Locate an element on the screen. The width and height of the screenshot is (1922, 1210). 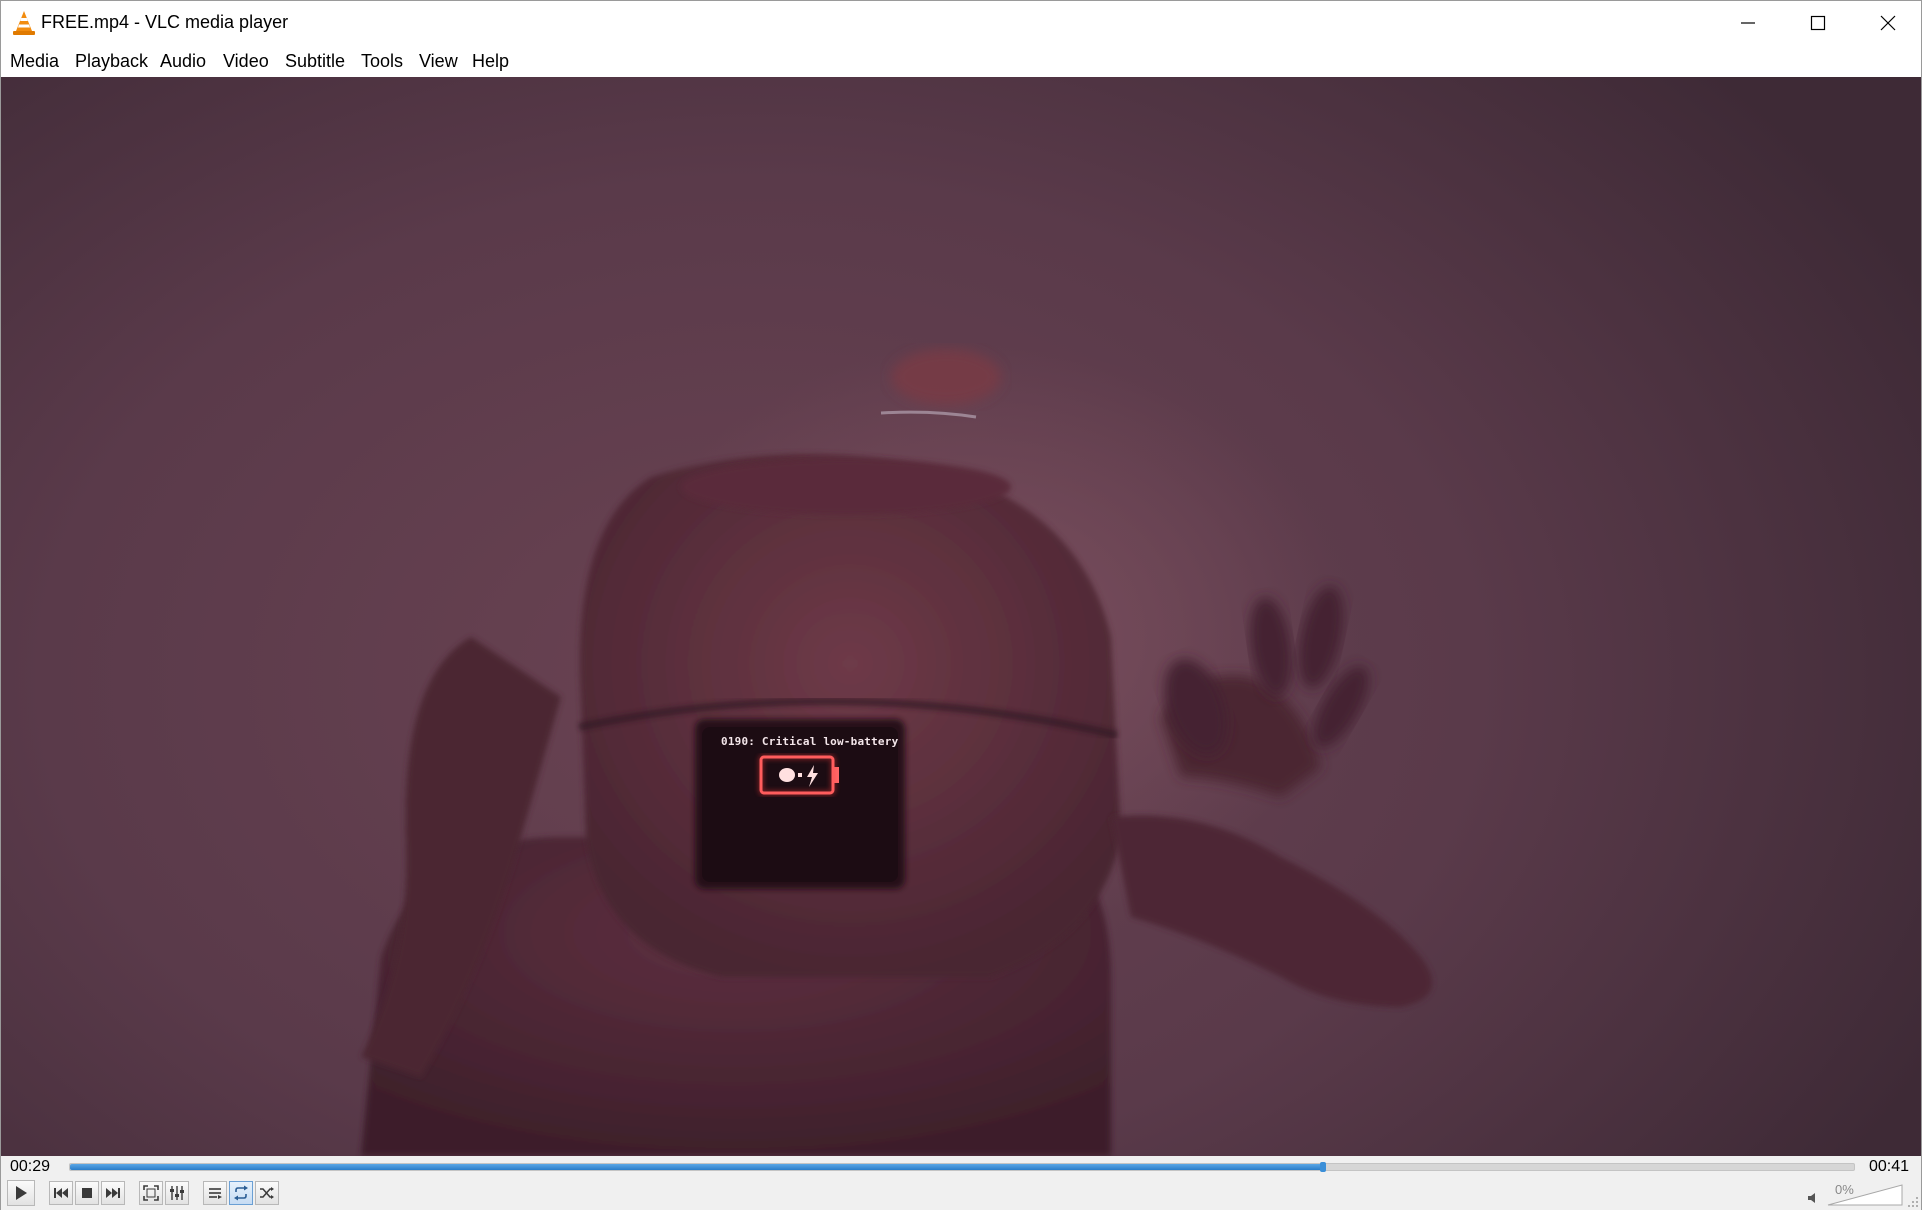
next-button is located at coordinates (113, 1193).